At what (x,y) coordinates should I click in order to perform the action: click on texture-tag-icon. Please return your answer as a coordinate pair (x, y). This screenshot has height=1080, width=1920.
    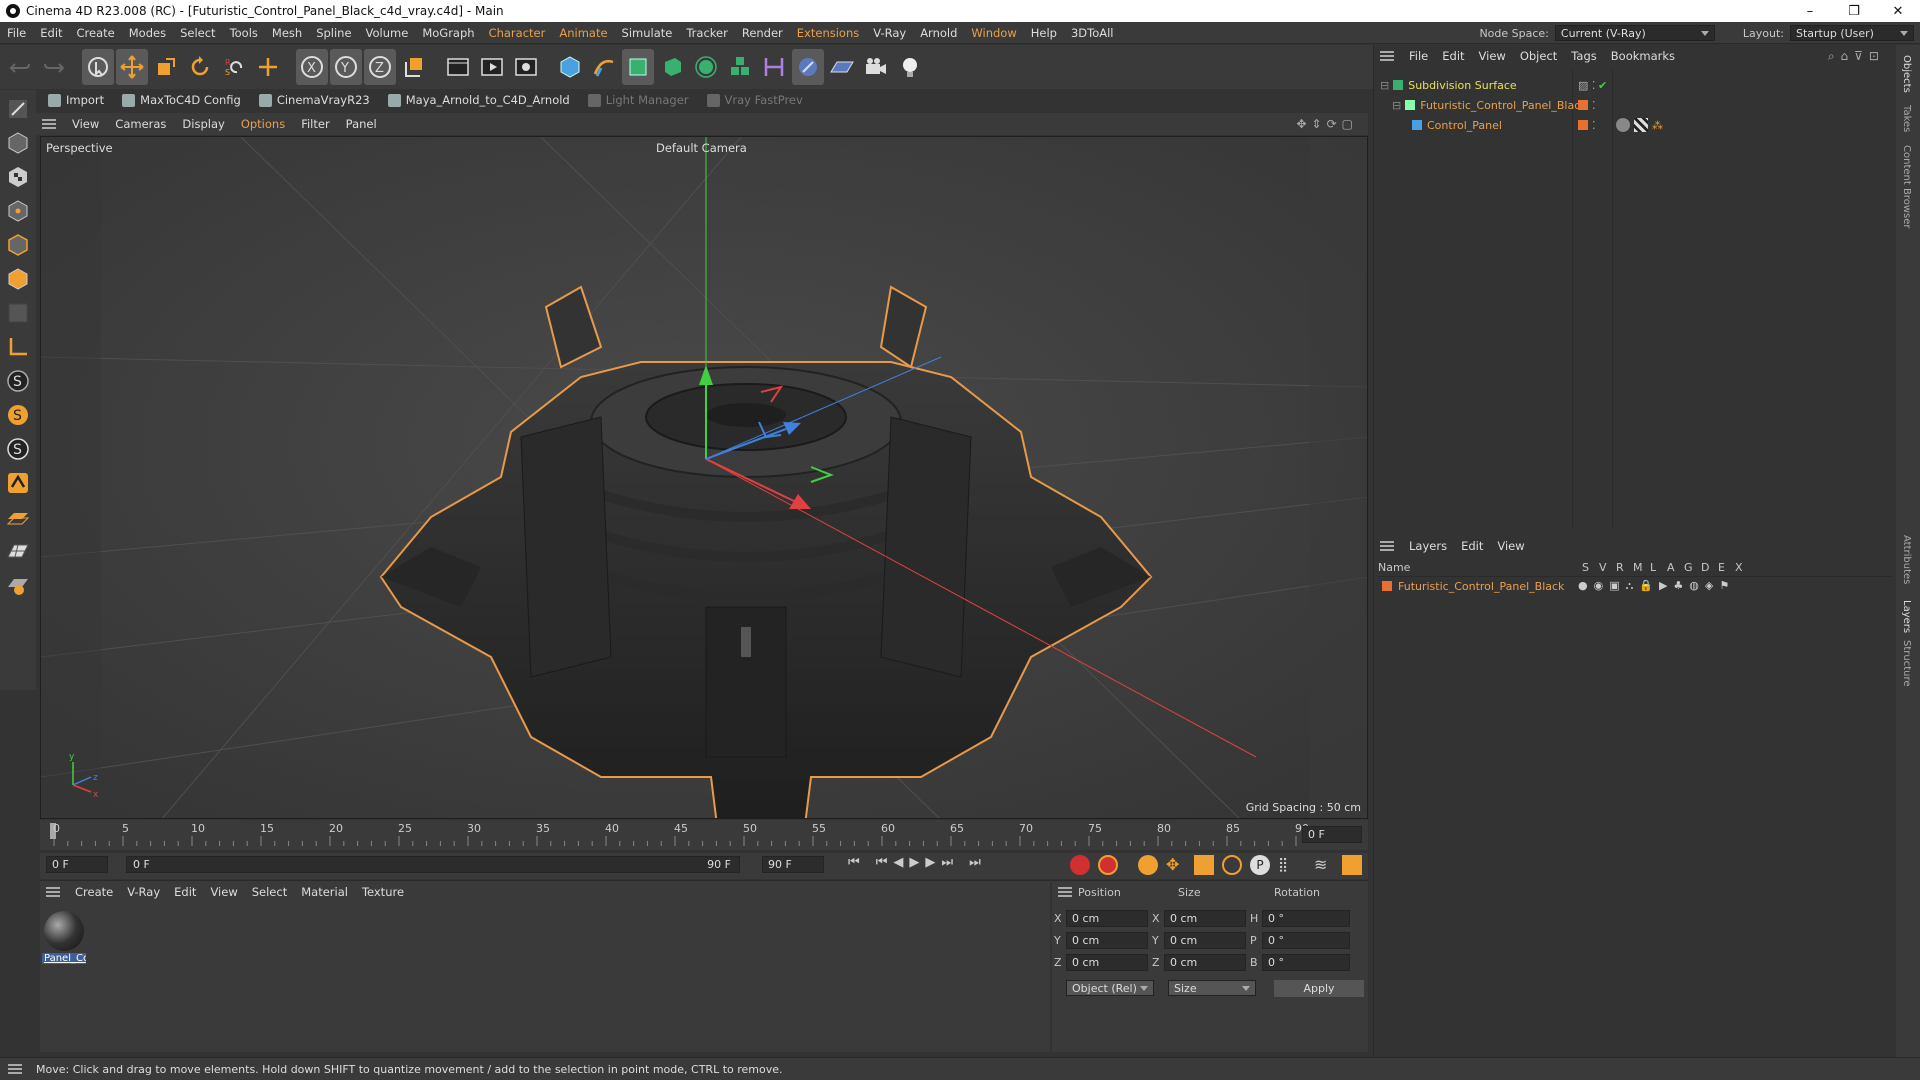
    Looking at the image, I should click on (1641, 125).